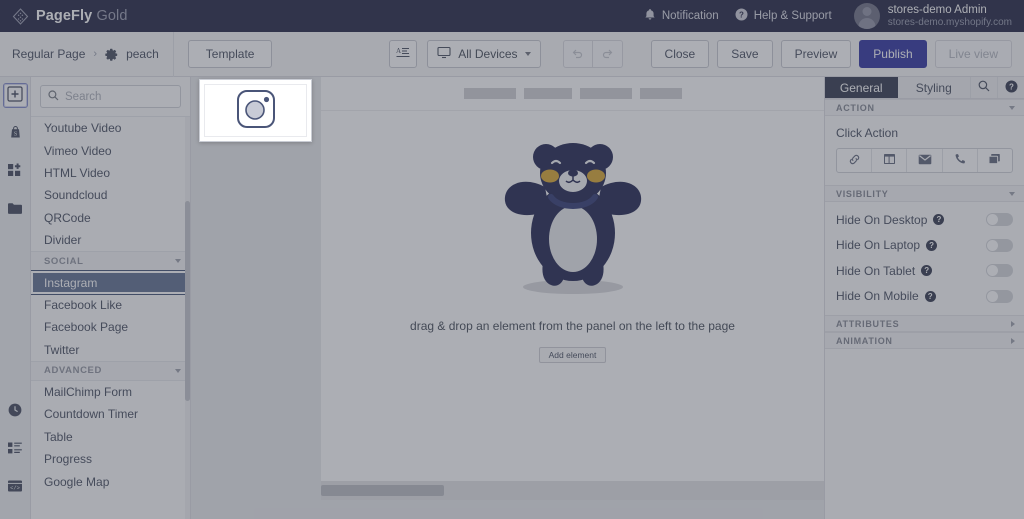 The height and width of the screenshot is (519, 1024). Describe the element at coordinates (15, 209) in the screenshot. I see `rail-item-library` at that location.